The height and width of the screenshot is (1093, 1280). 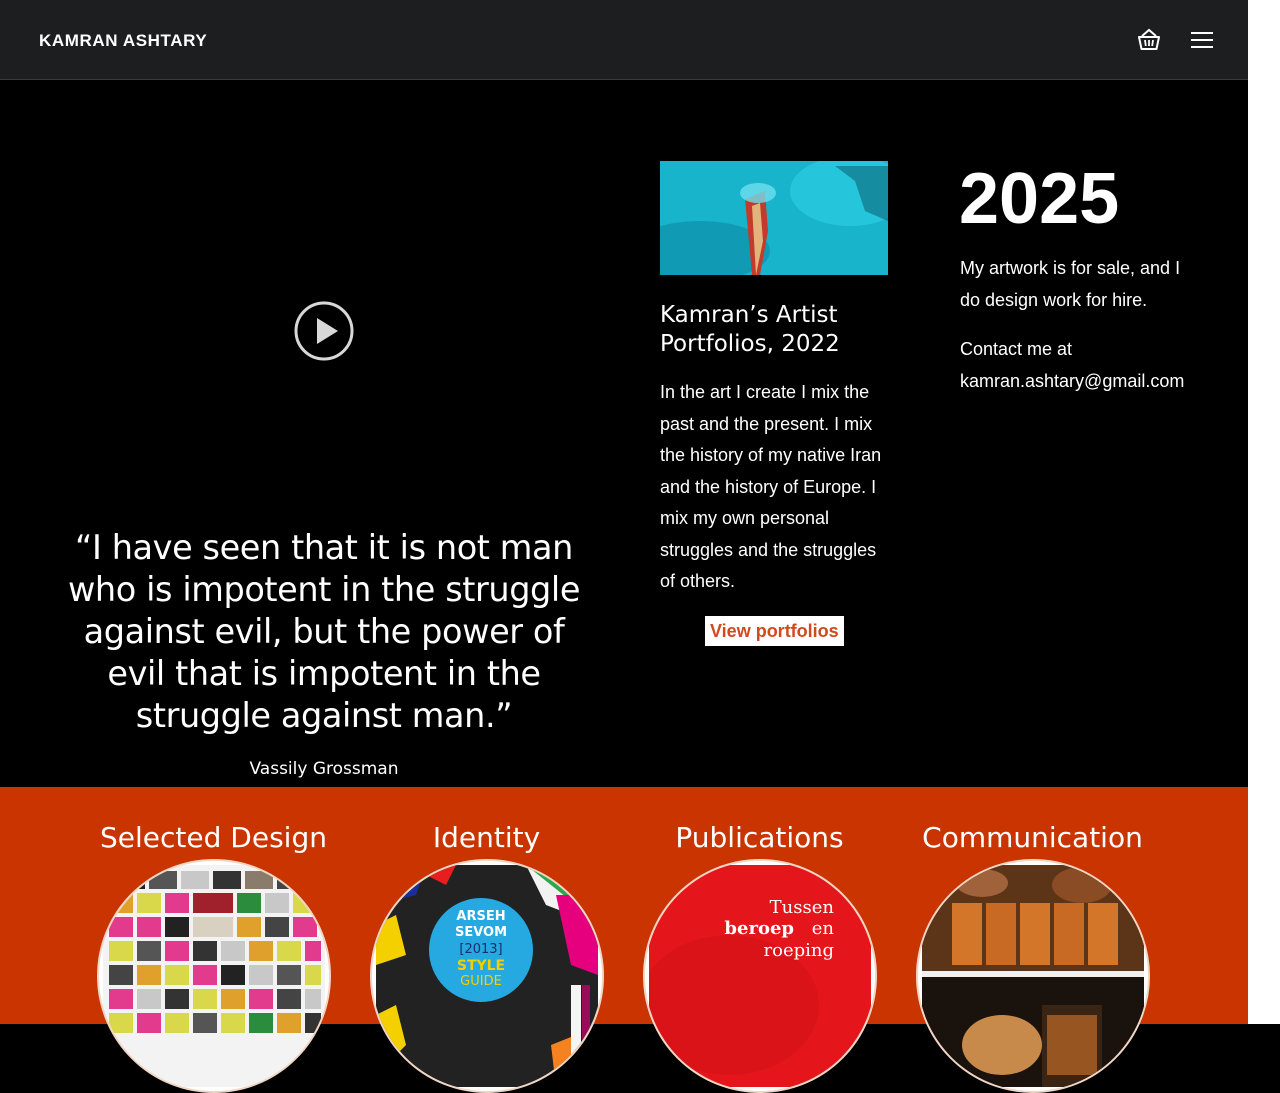 I want to click on svg-text: beroep, so click(x=759, y=928).